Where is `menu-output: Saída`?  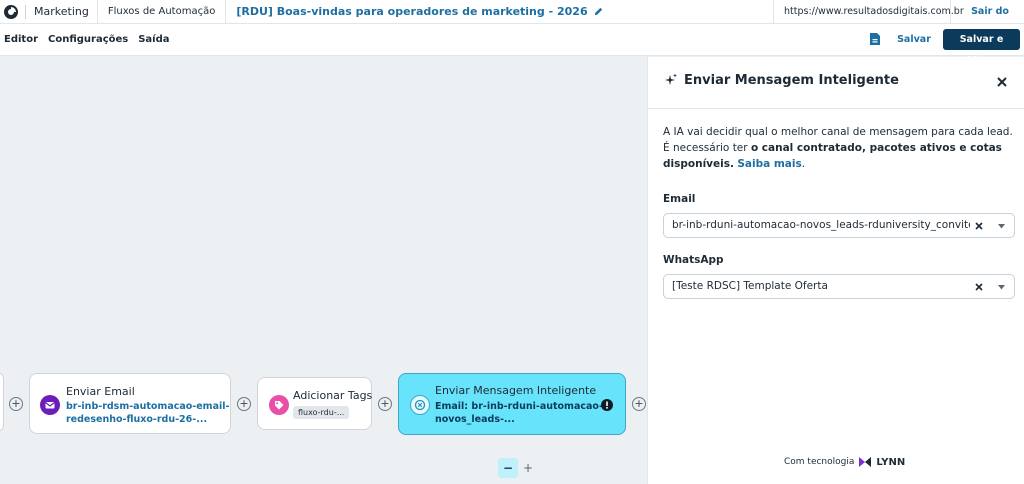
menu-output: Saída is located at coordinates (153, 39).